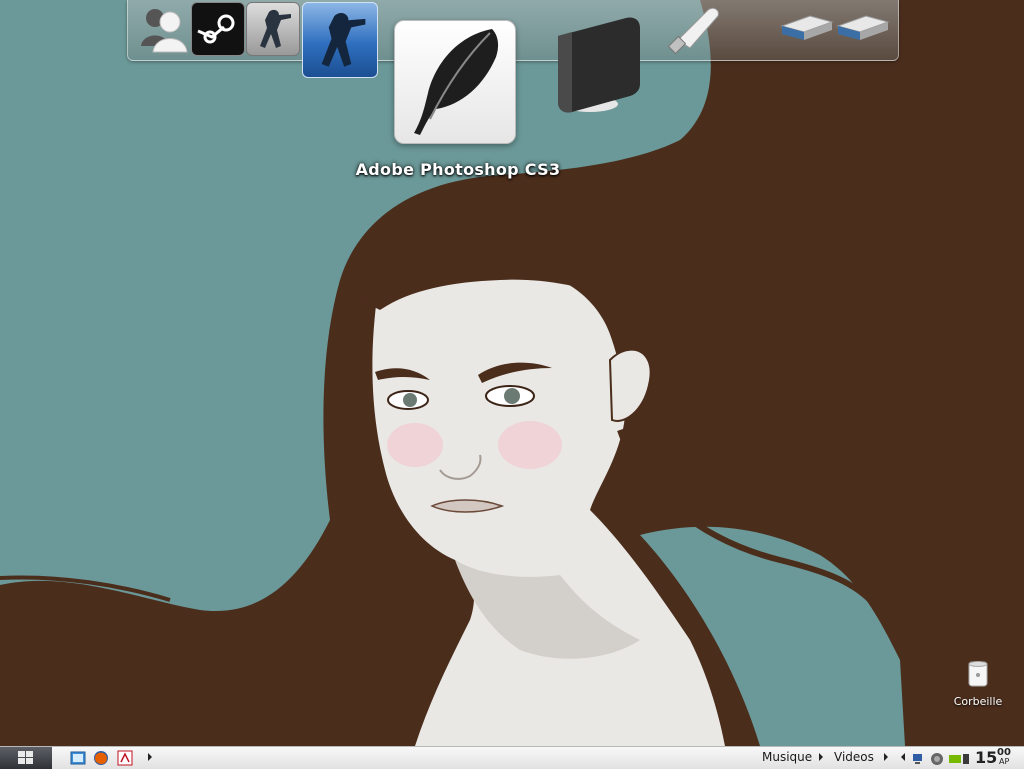 This screenshot has height=770, width=1024. What do you see at coordinates (150, 757) in the screenshot?
I see `quick-launch-chevron-icon` at bounding box center [150, 757].